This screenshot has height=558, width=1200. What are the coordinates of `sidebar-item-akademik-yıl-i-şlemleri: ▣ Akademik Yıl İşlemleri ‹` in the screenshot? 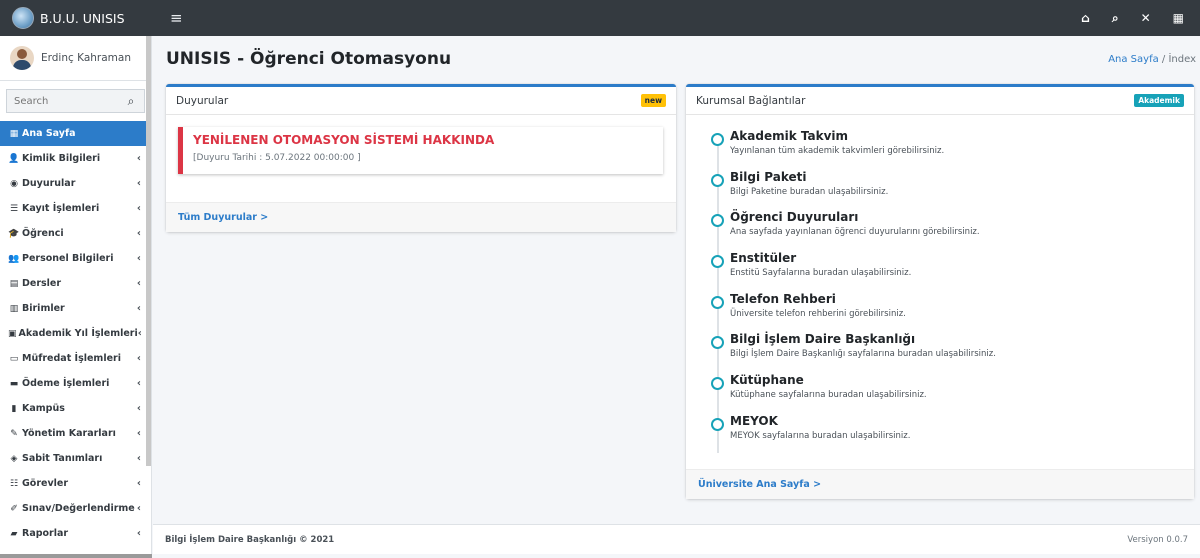 It's located at (75, 333).